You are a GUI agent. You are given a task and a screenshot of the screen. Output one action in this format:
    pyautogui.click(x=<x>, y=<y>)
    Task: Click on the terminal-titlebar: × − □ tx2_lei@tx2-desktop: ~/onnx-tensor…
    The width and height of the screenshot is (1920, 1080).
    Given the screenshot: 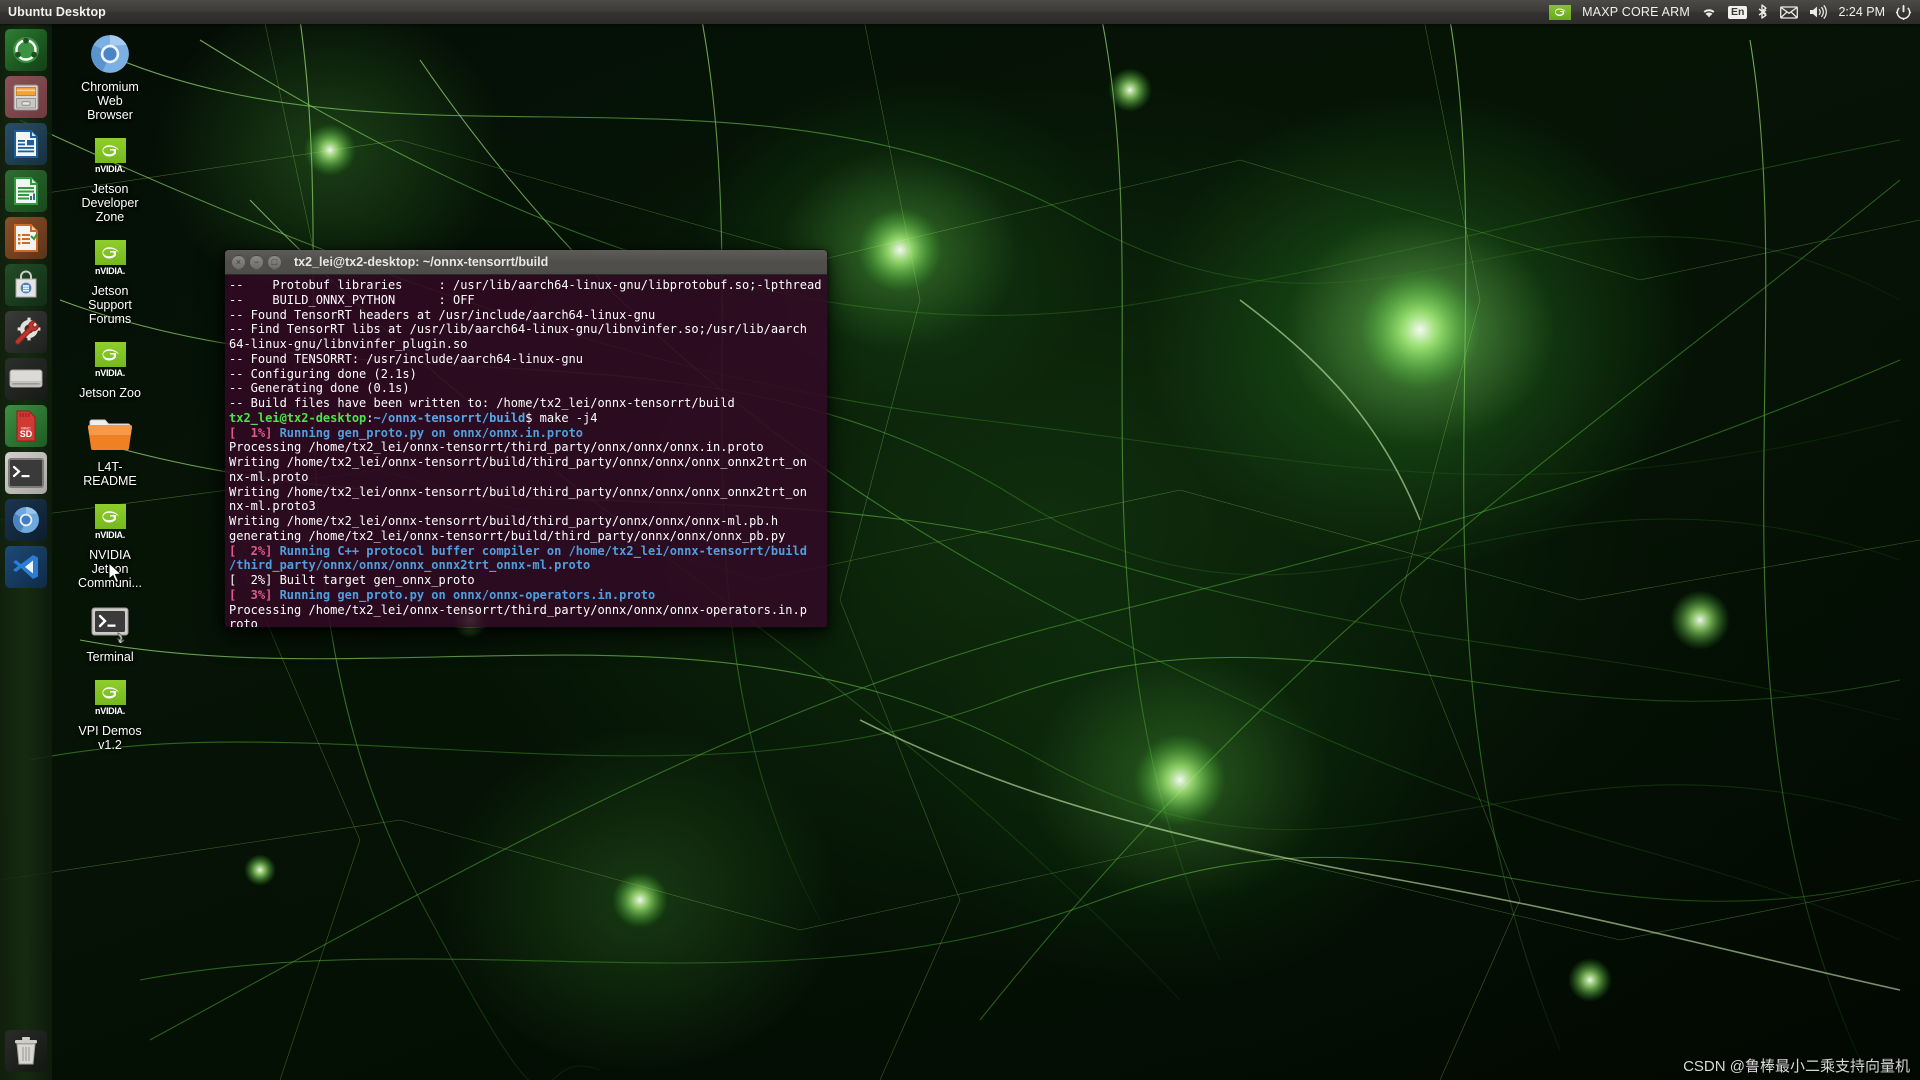 What is the action you would take?
    pyautogui.click(x=526, y=262)
    